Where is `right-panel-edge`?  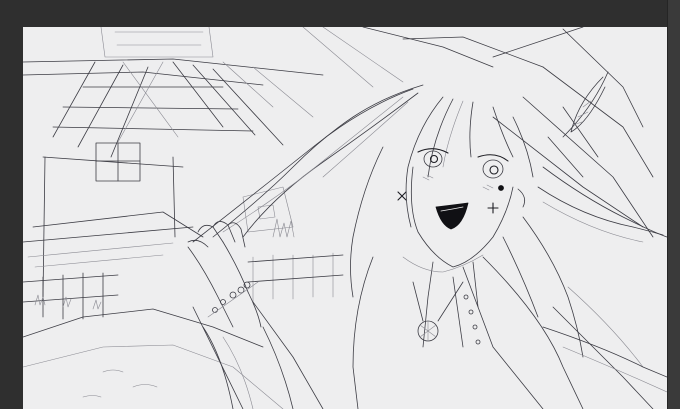 right-panel-edge is located at coordinates (673, 204).